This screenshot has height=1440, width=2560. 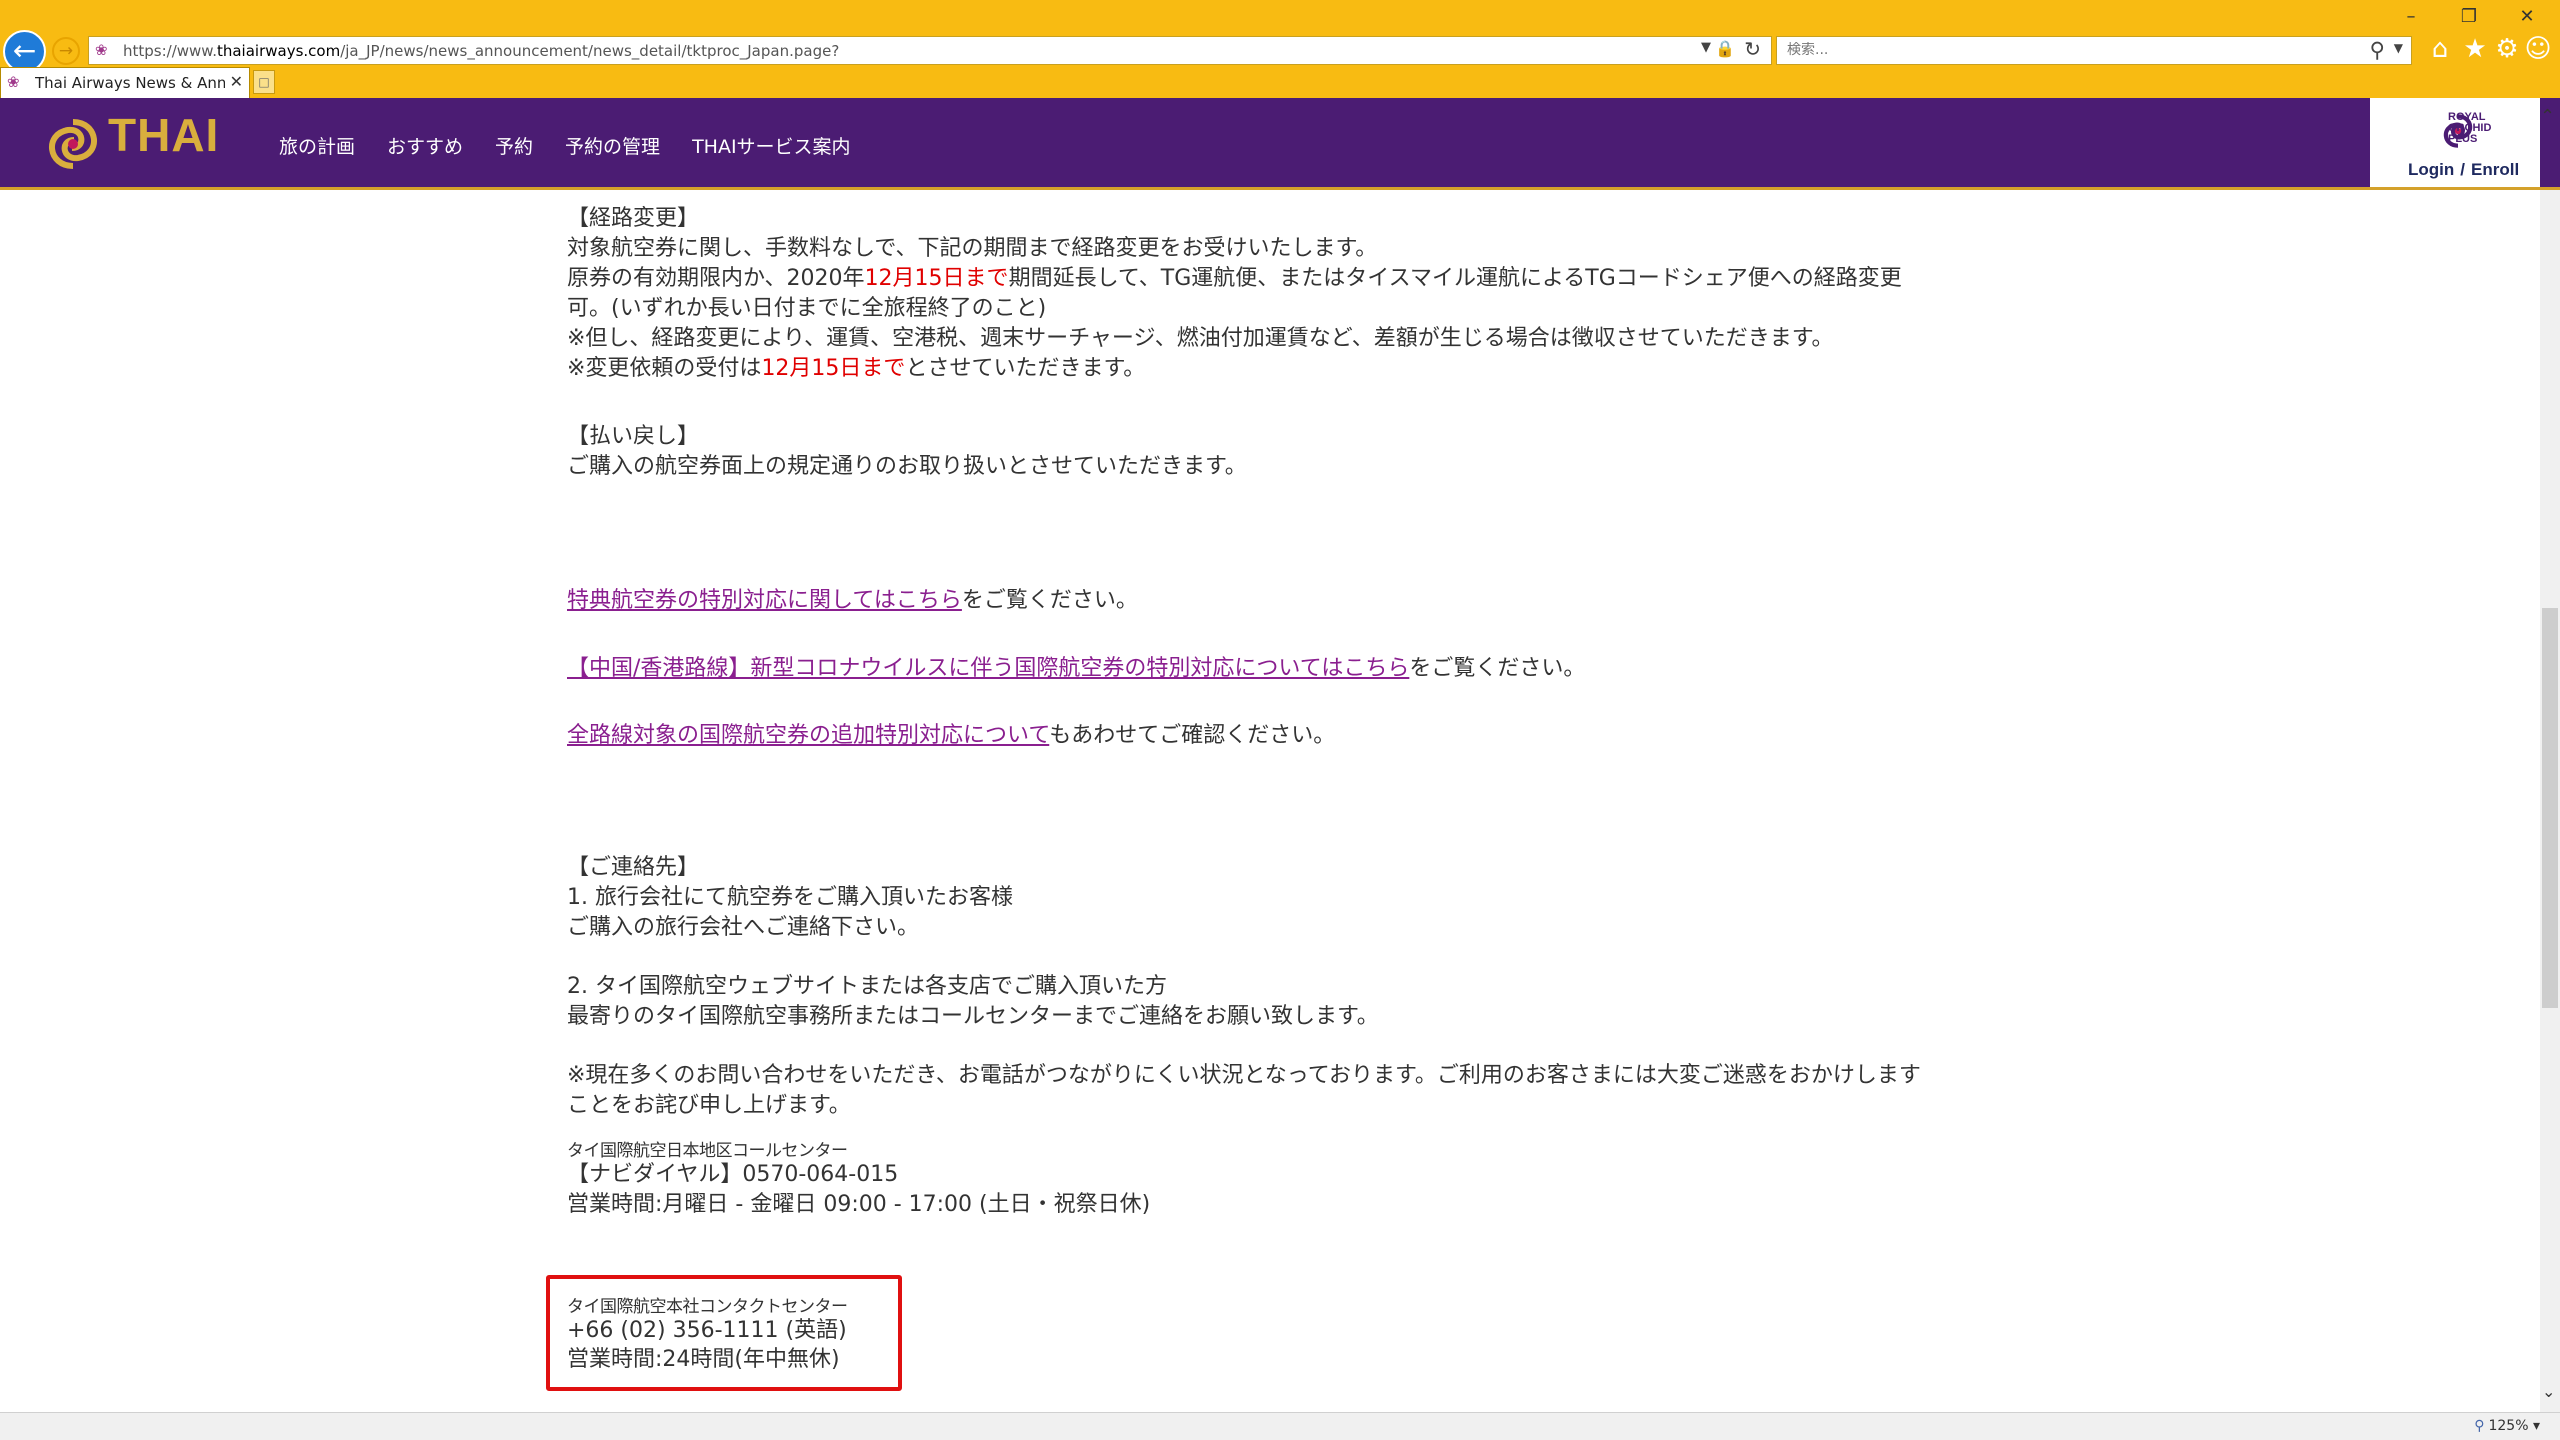 What do you see at coordinates (2057, 50) in the screenshot?
I see `search-input` at bounding box center [2057, 50].